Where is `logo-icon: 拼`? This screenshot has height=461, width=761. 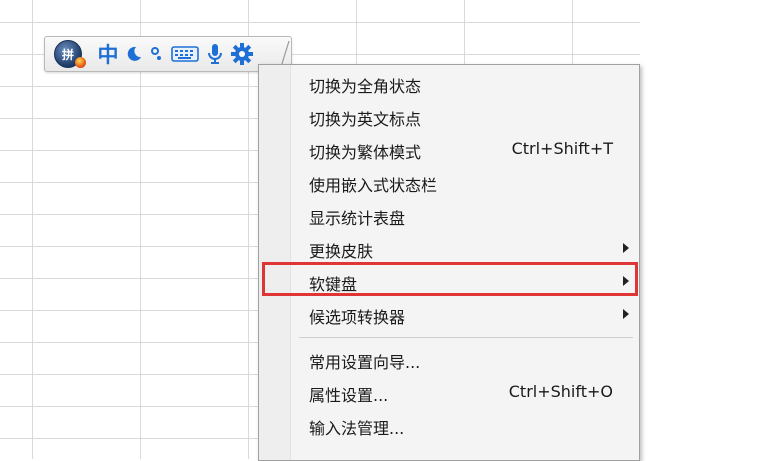
logo-icon: 拼 is located at coordinates (68, 54).